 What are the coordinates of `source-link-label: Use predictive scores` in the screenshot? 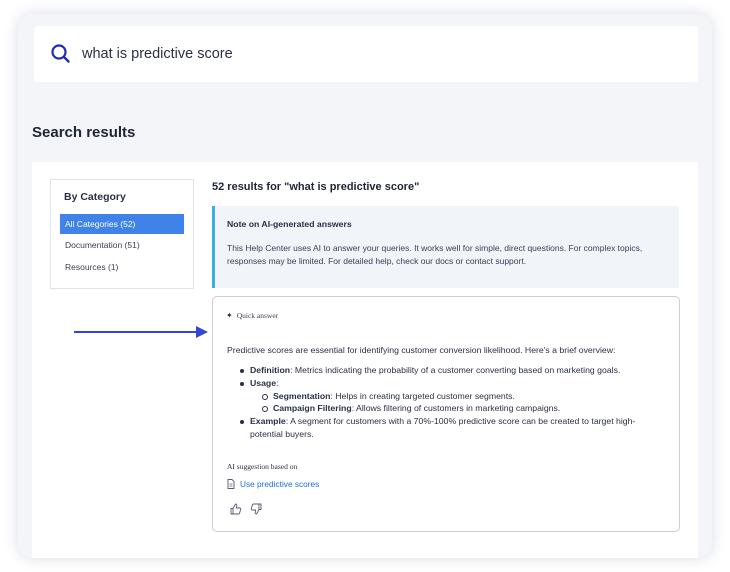 It's located at (279, 484).